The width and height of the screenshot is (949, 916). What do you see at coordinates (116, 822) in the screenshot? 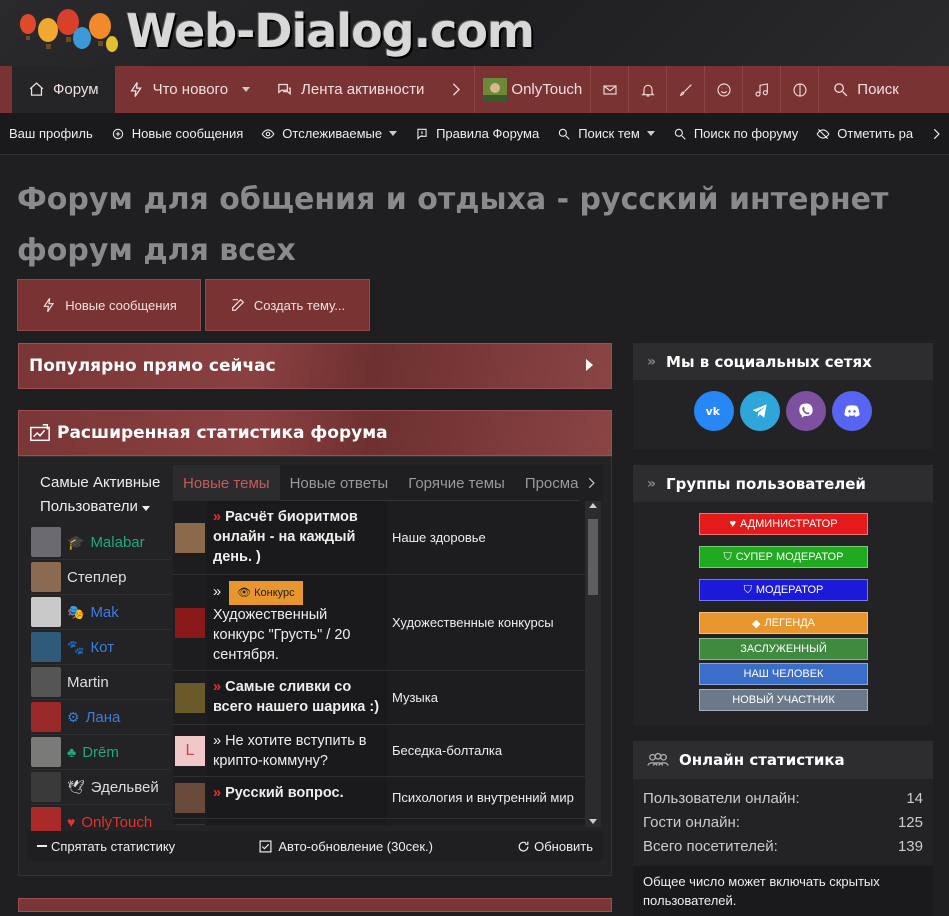
I see `user-name: OnlyTouch` at bounding box center [116, 822].